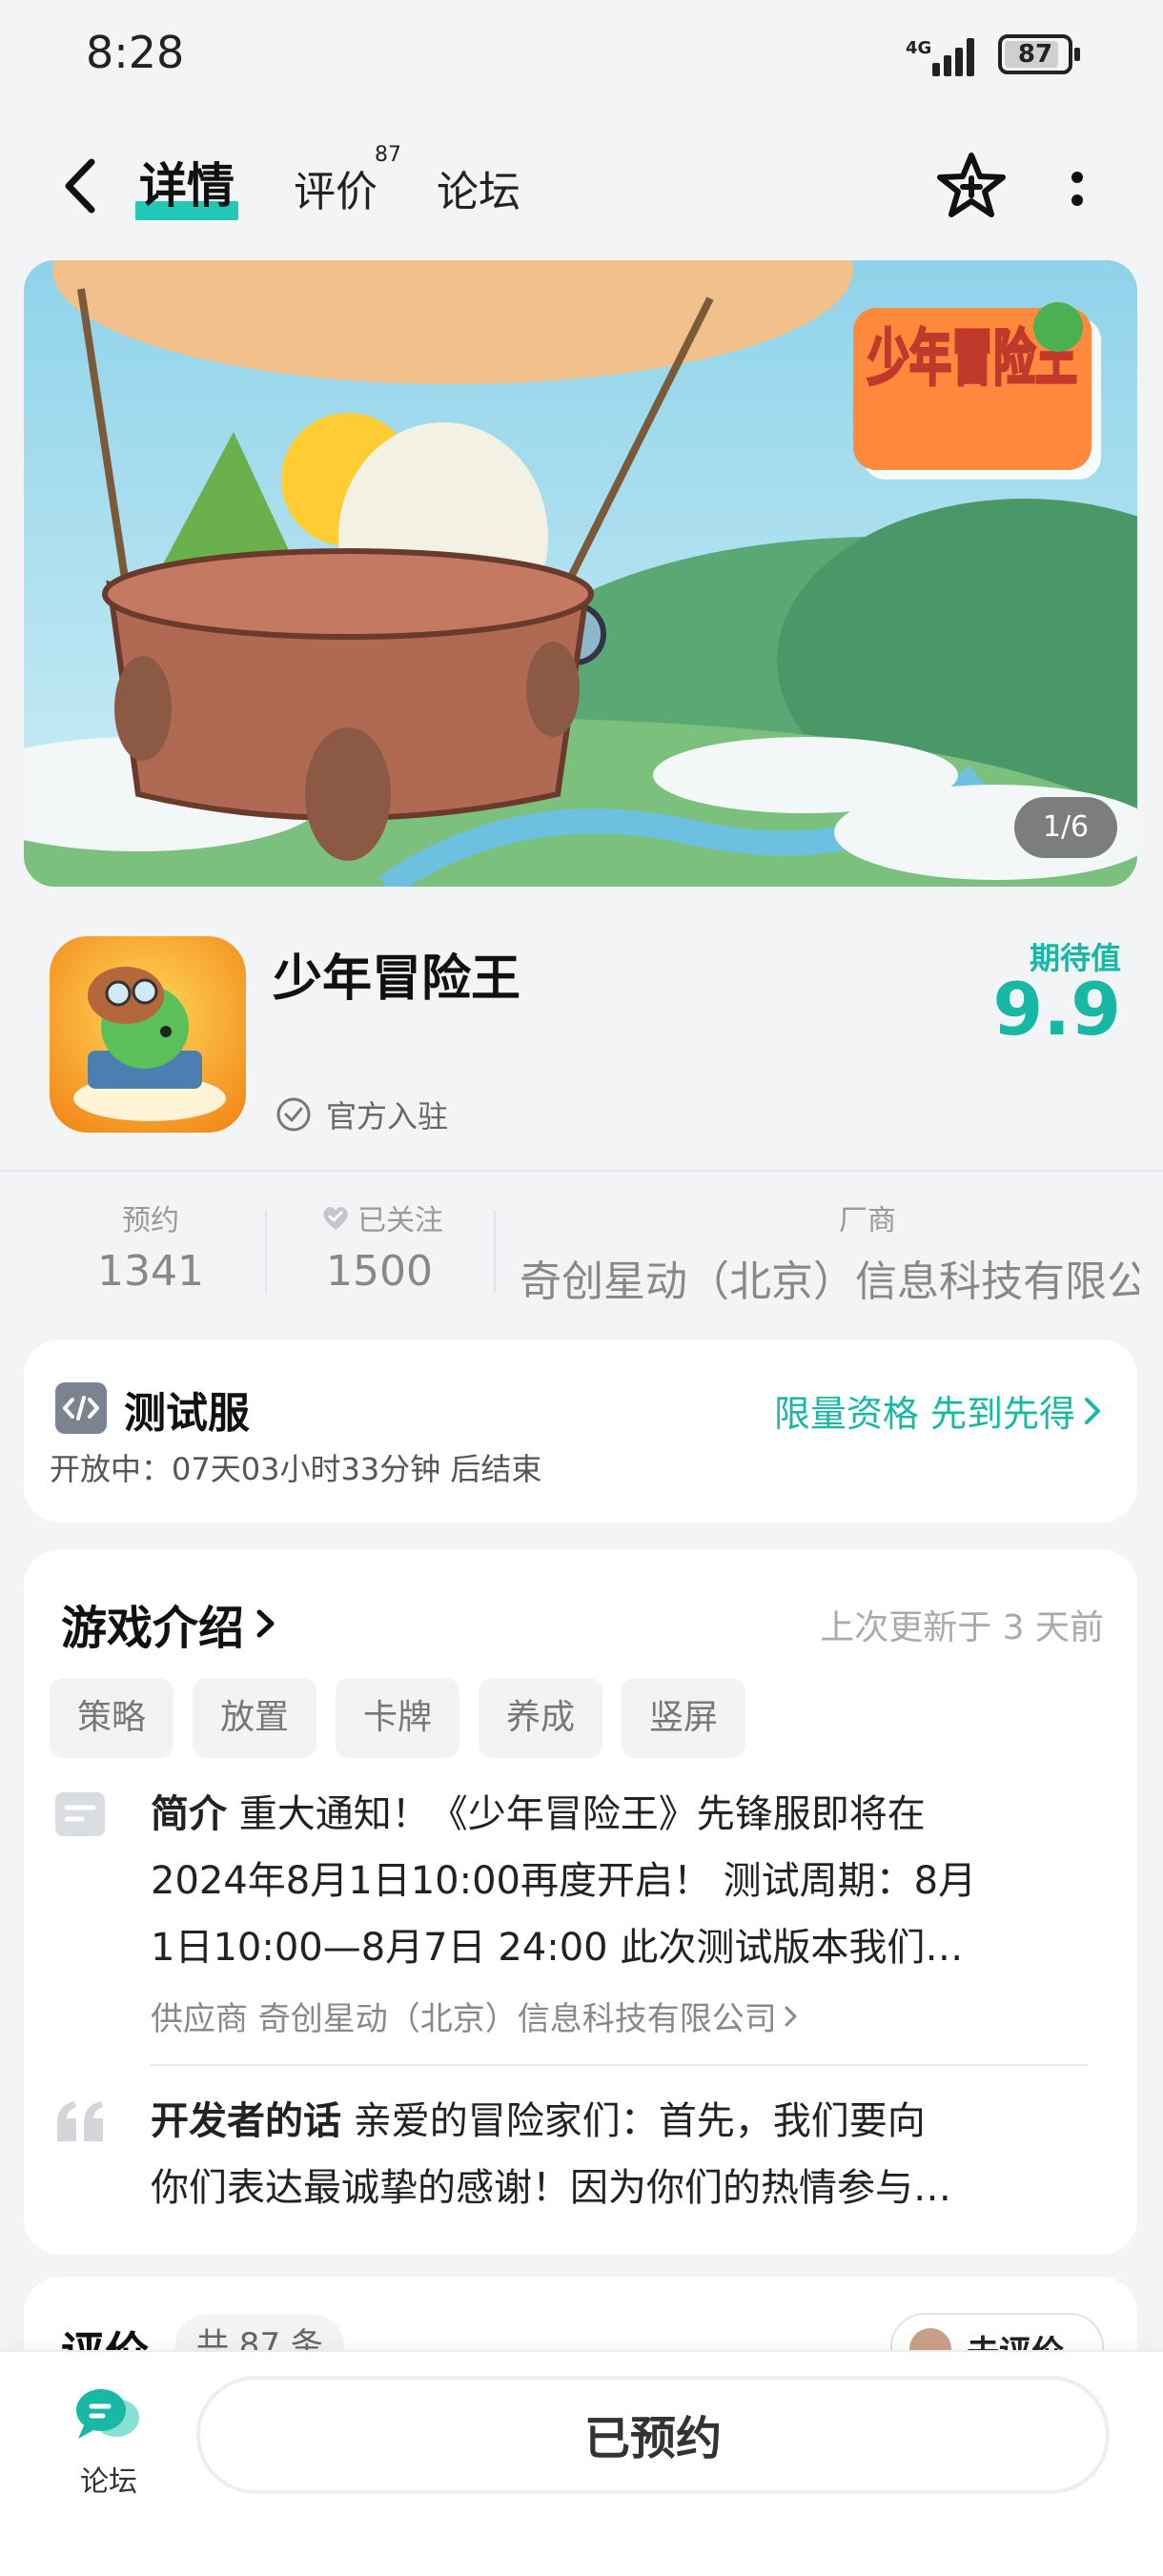 Image resolution: width=1163 pixels, height=2576 pixels. I want to click on signal-icon: 4G, so click(944, 56).